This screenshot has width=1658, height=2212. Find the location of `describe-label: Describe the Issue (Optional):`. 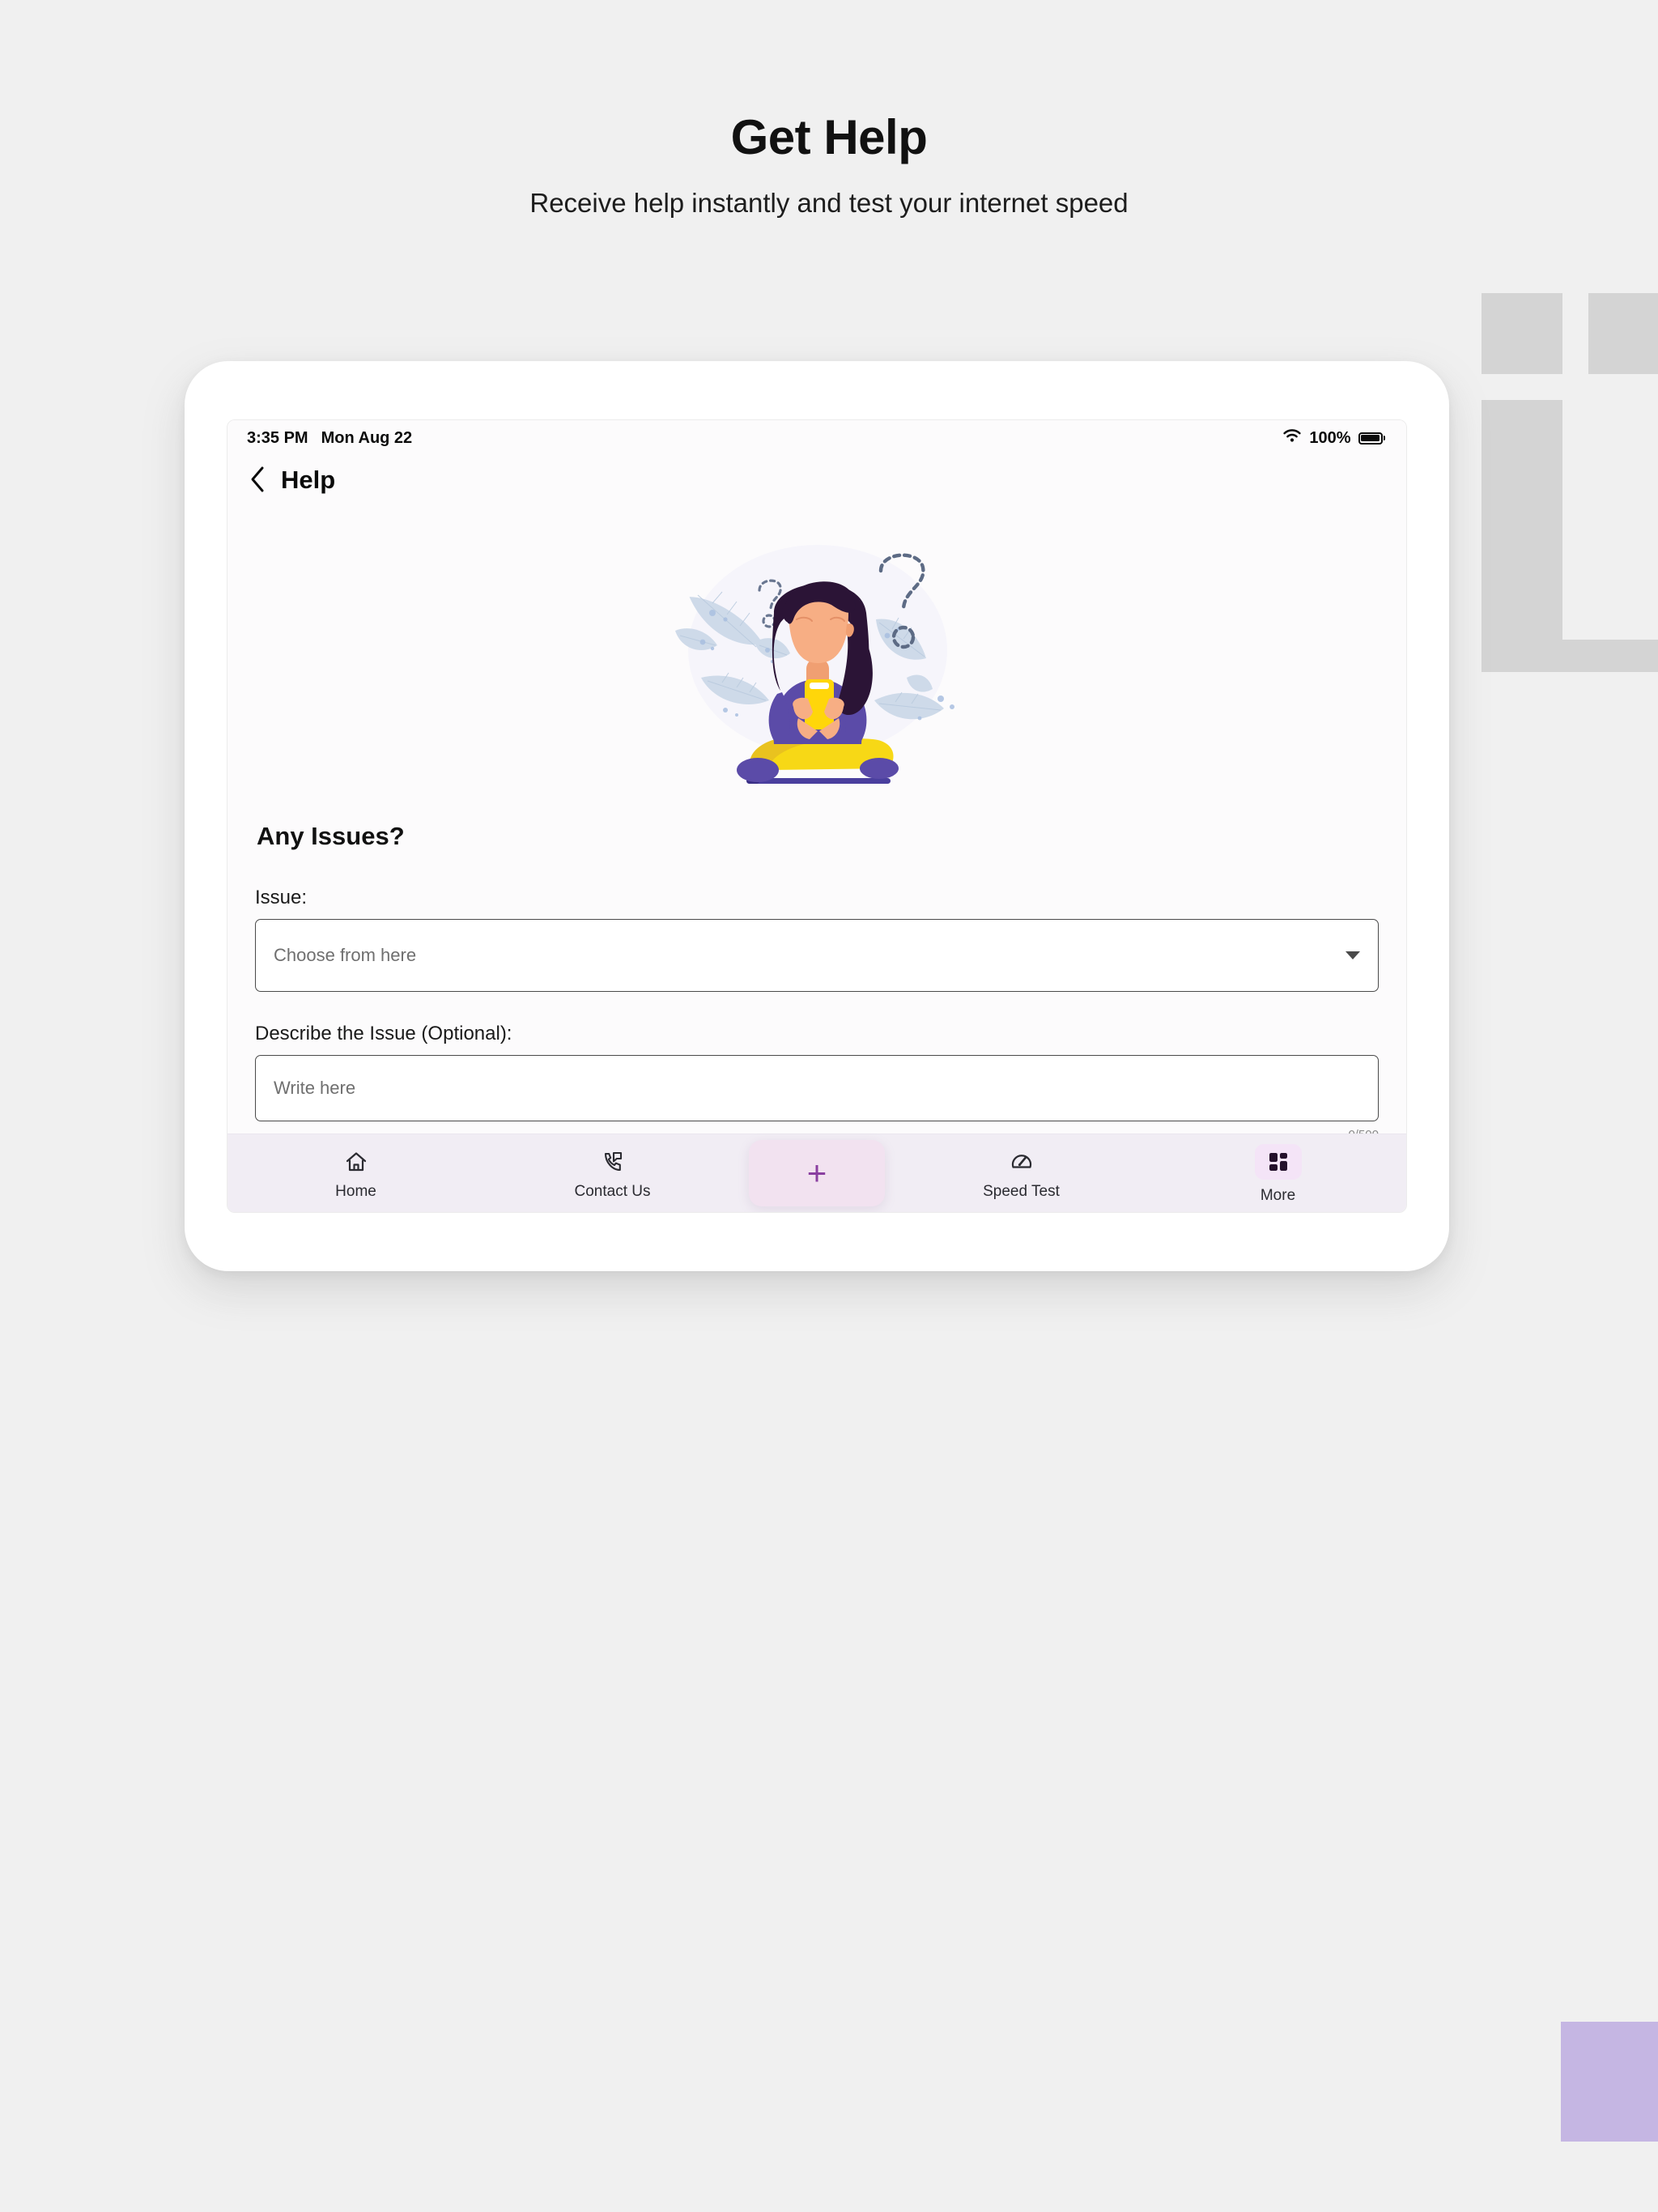

describe-label: Describe the Issue (Optional): is located at coordinates (383, 1034).